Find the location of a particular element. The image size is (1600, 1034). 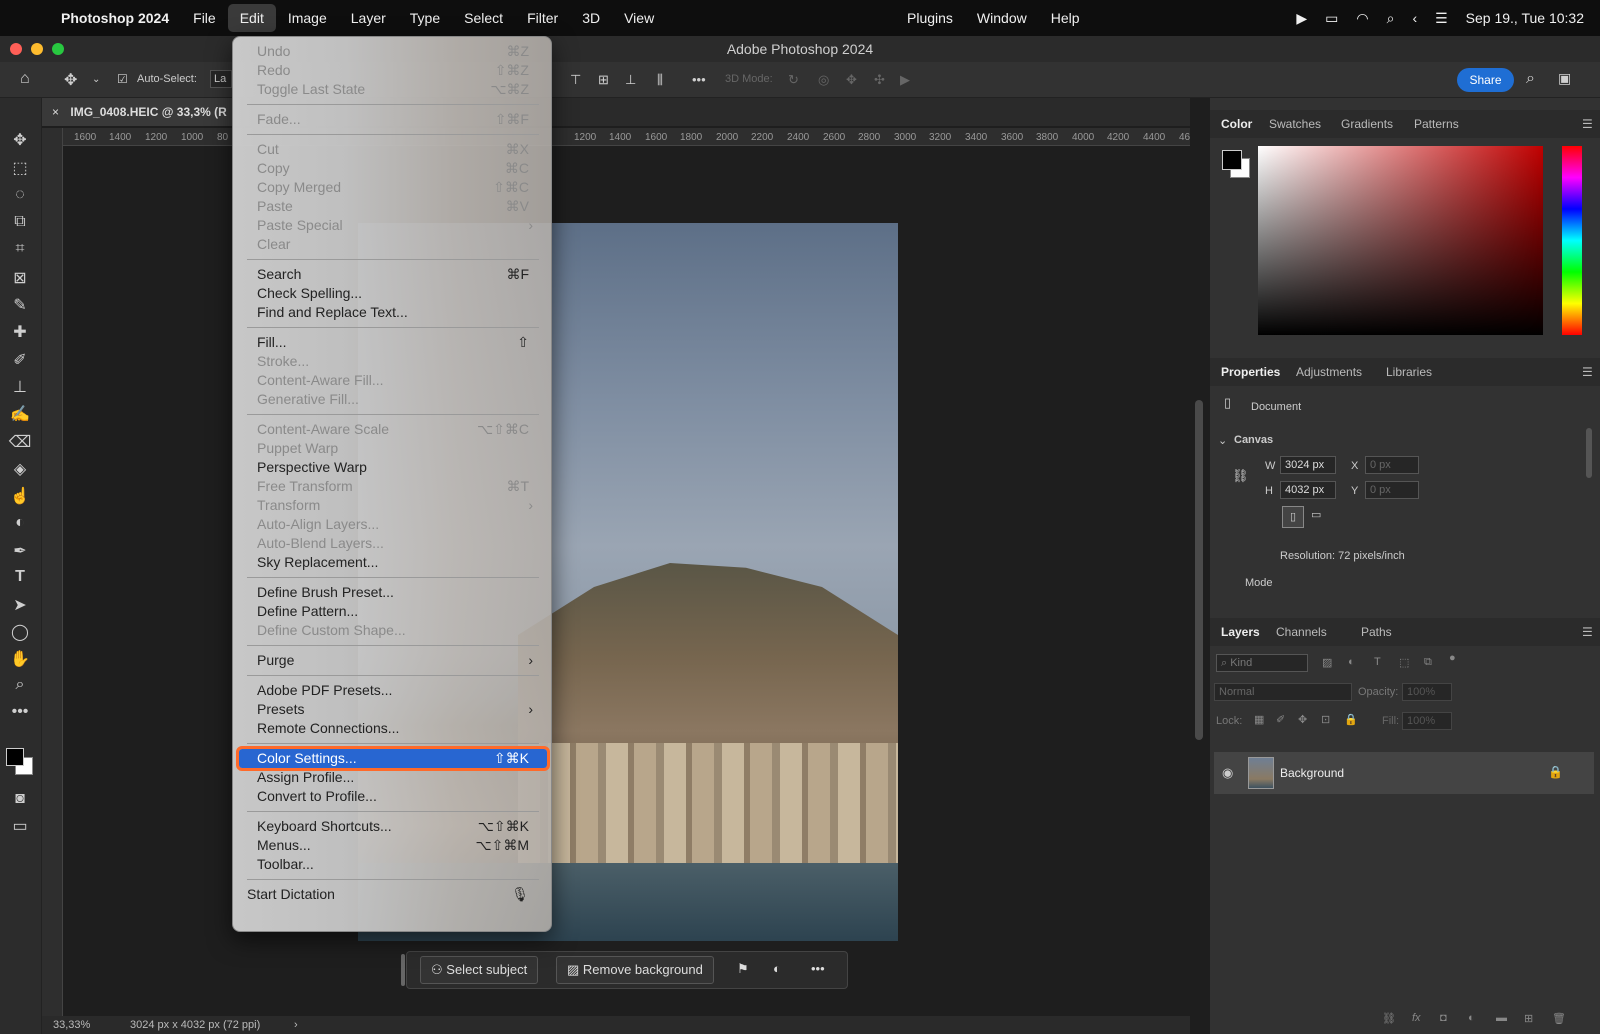

menu-help: Help is located at coordinates (1065, 18).